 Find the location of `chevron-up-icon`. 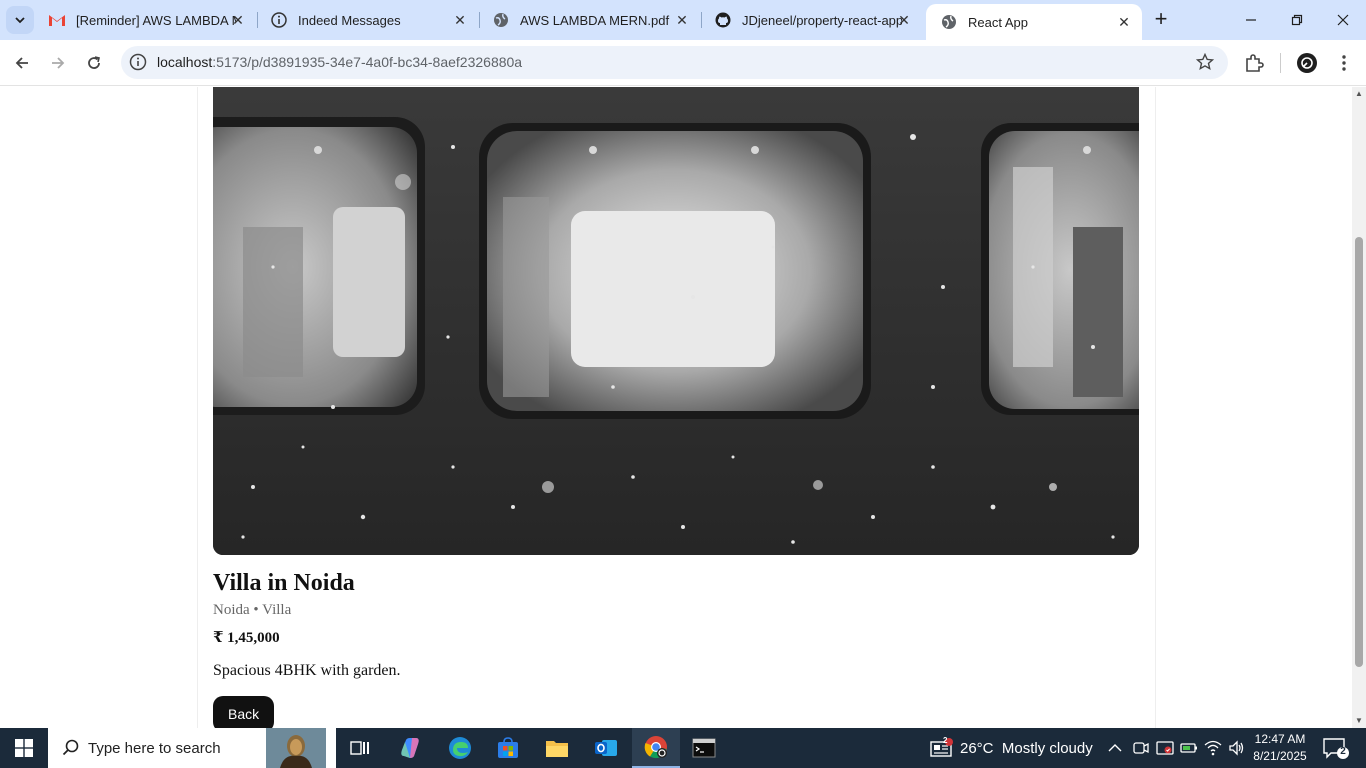

chevron-up-icon is located at coordinates (1115, 748).